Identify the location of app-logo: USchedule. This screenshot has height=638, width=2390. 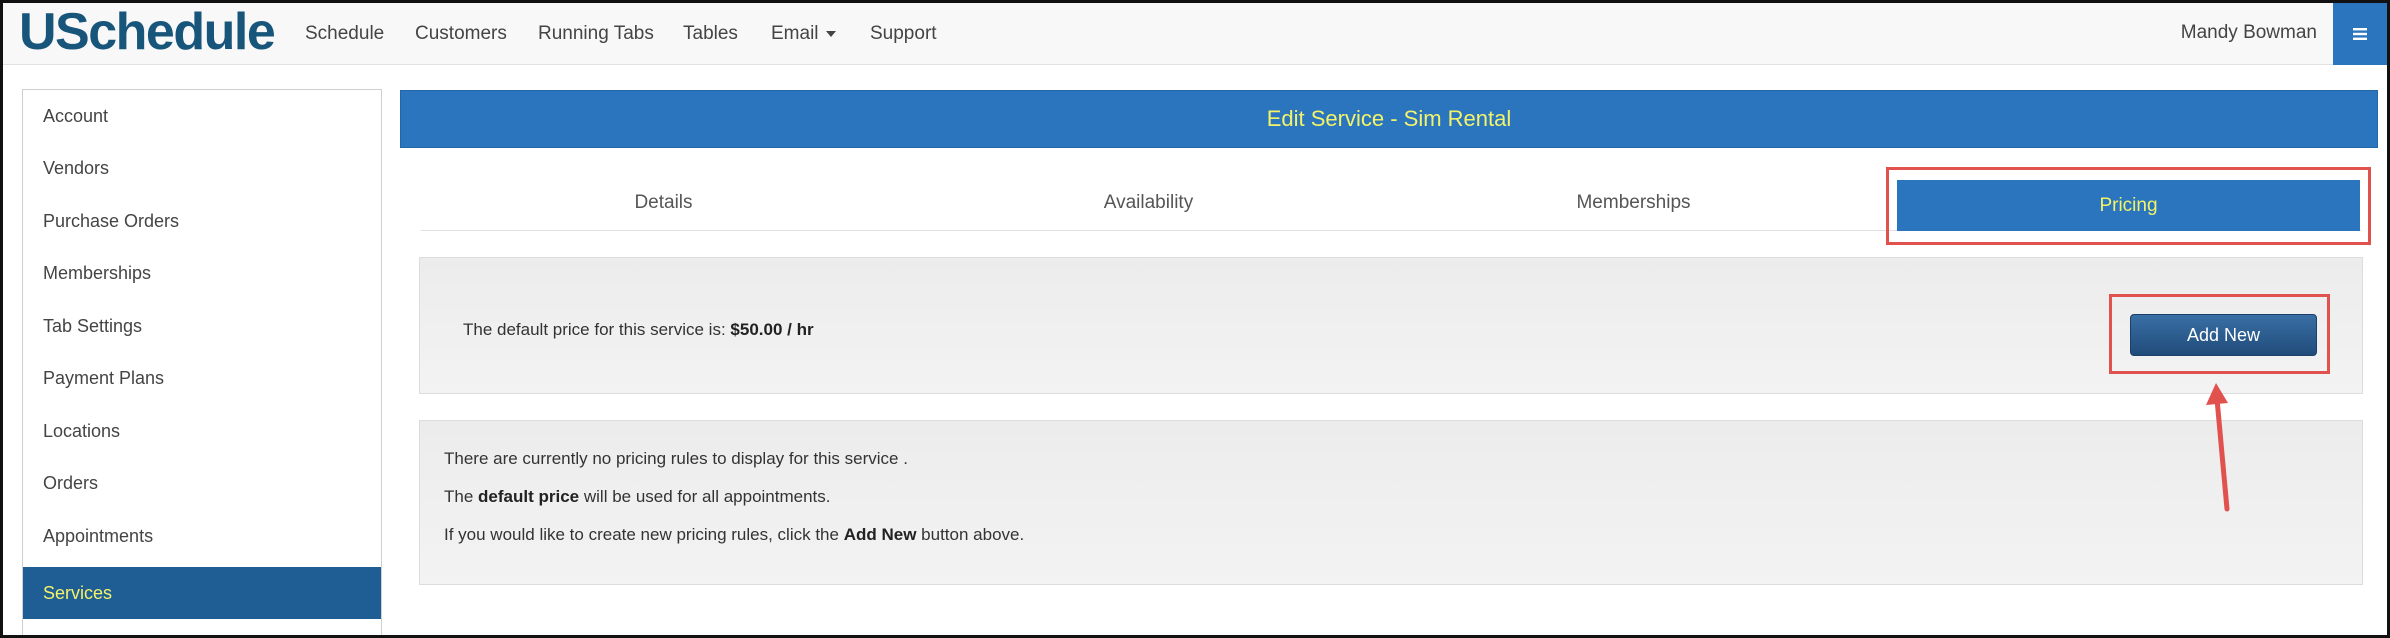
(147, 32).